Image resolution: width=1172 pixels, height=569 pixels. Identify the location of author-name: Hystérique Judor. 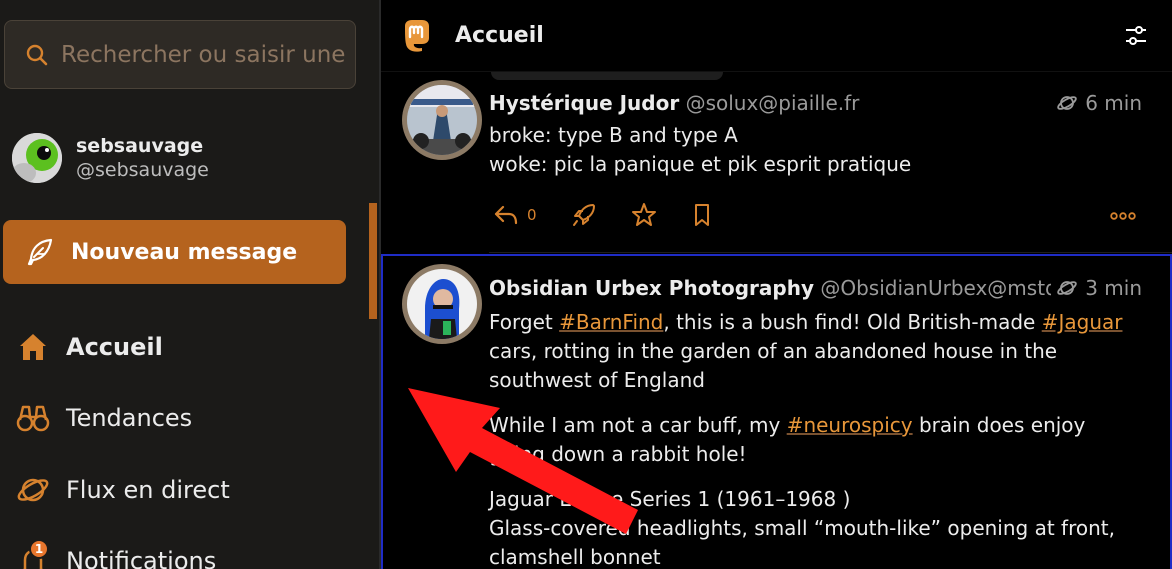
(584, 103).